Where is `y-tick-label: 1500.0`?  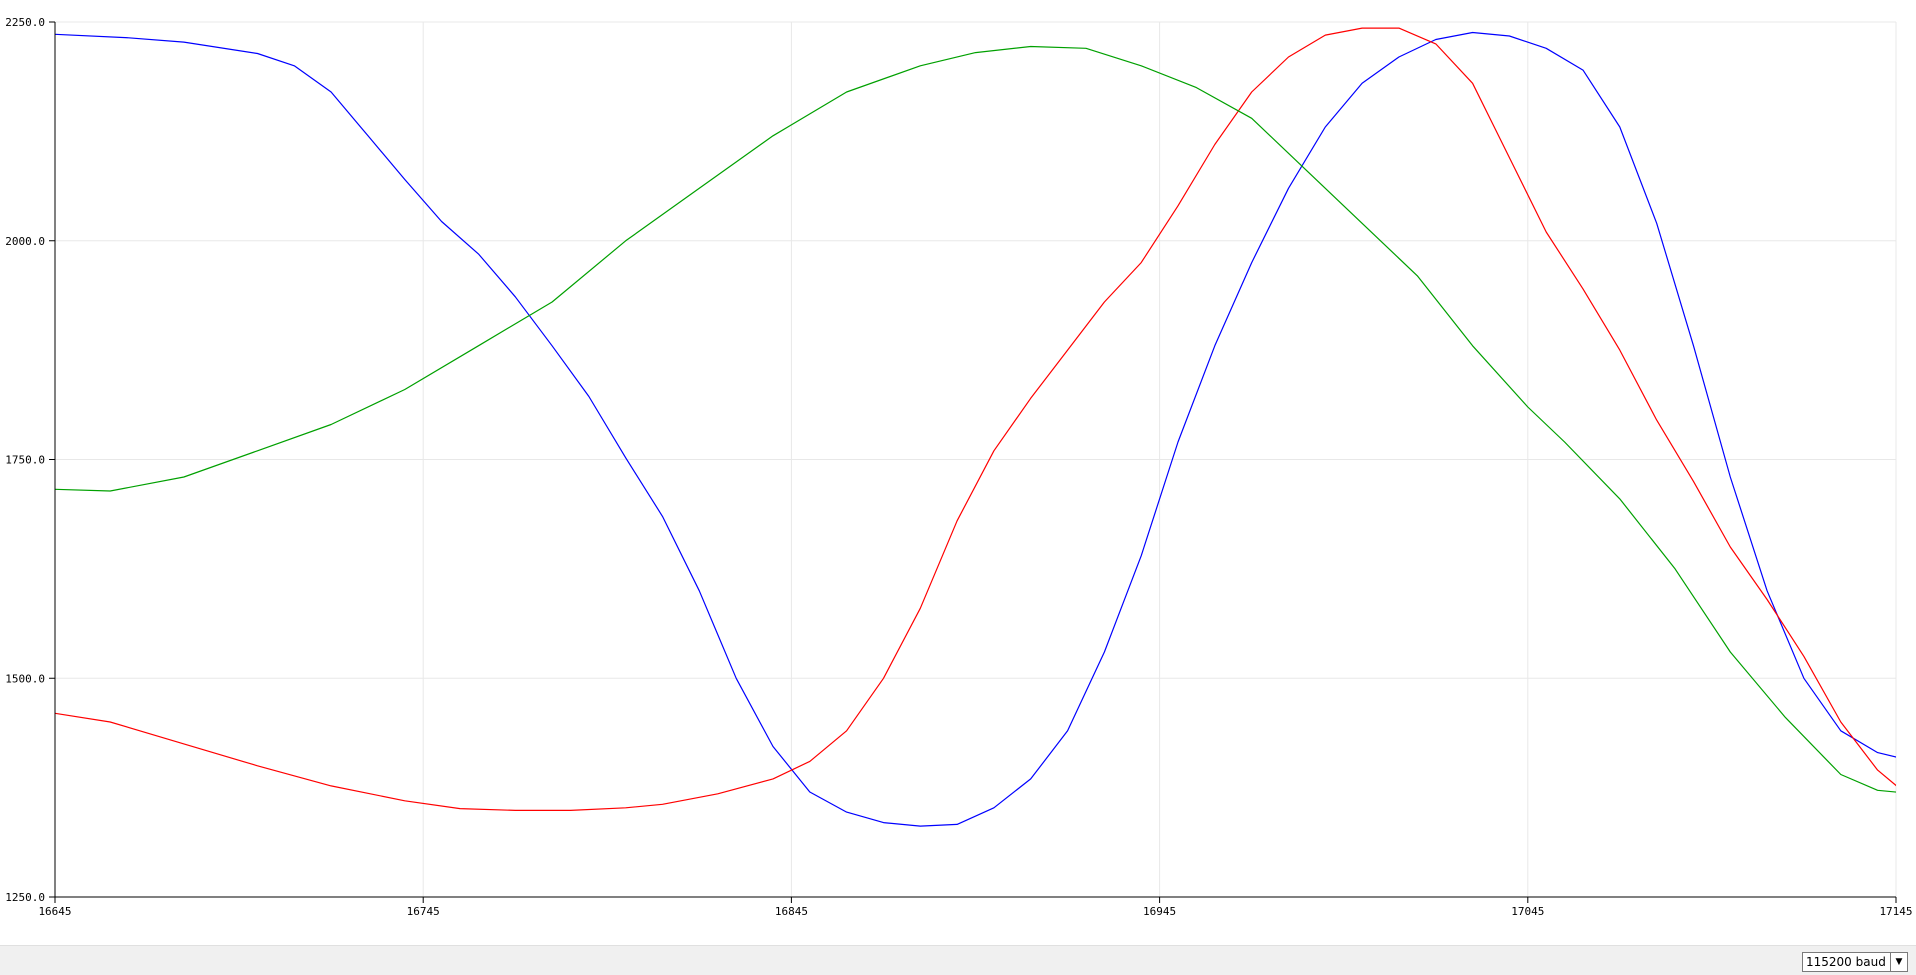
y-tick-label: 1500.0 is located at coordinates (25, 678).